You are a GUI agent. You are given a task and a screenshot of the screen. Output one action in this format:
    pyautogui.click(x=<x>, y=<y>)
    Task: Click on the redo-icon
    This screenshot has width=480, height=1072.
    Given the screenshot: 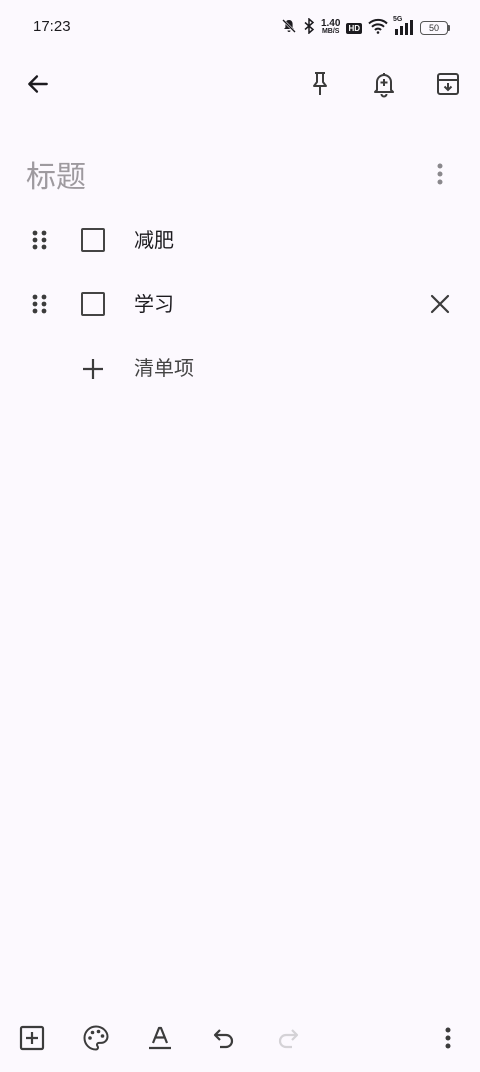 What is the action you would take?
    pyautogui.click(x=288, y=1040)
    